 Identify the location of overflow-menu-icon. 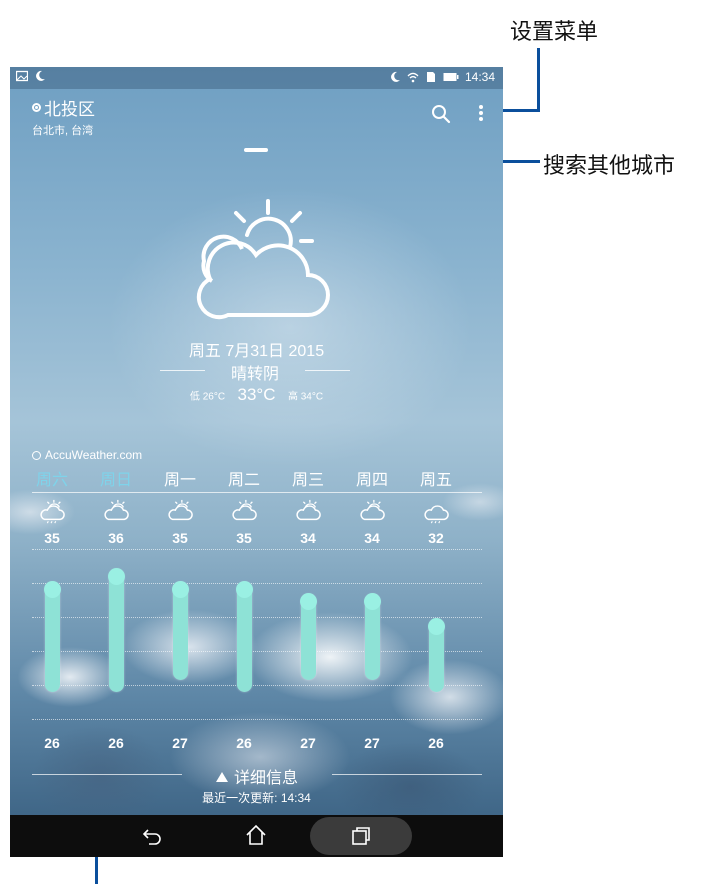
(481, 114).